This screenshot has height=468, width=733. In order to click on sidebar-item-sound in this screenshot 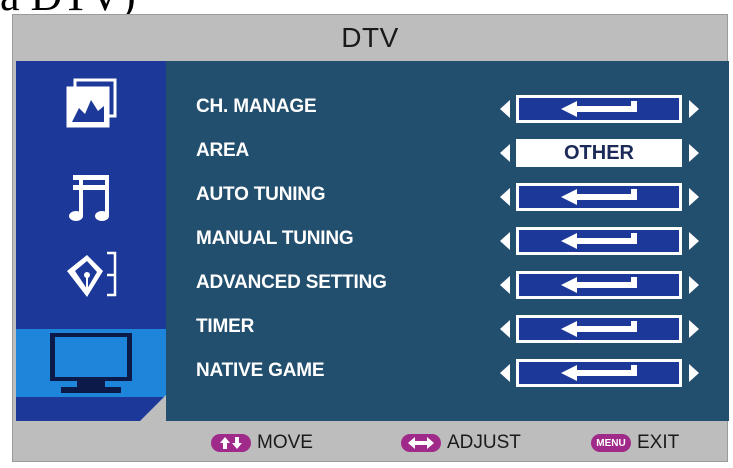, I will do `click(91, 199)`.